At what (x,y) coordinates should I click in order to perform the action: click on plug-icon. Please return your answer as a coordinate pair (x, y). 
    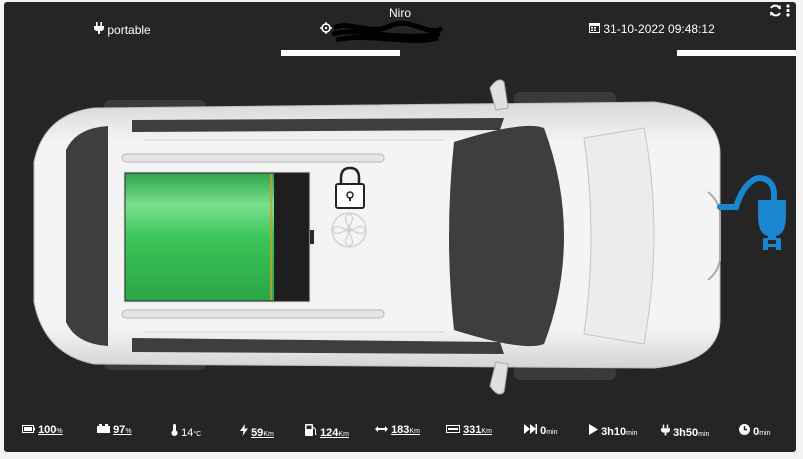
    Looking at the image, I should click on (751, 212).